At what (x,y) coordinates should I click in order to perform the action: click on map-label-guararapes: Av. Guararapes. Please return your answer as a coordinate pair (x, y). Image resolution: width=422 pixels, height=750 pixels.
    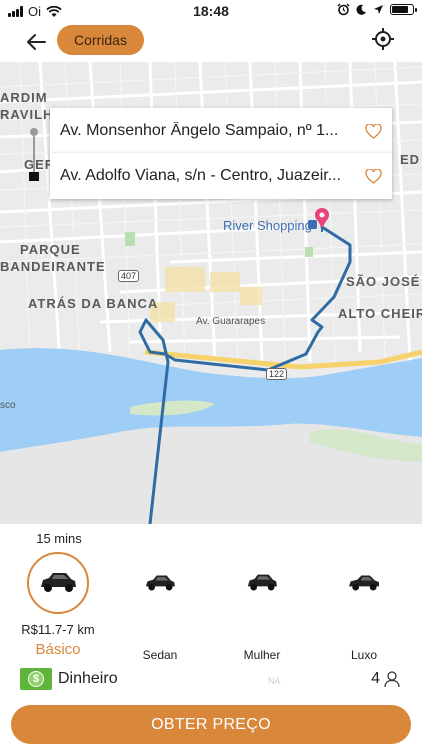
    Looking at the image, I should click on (231, 321).